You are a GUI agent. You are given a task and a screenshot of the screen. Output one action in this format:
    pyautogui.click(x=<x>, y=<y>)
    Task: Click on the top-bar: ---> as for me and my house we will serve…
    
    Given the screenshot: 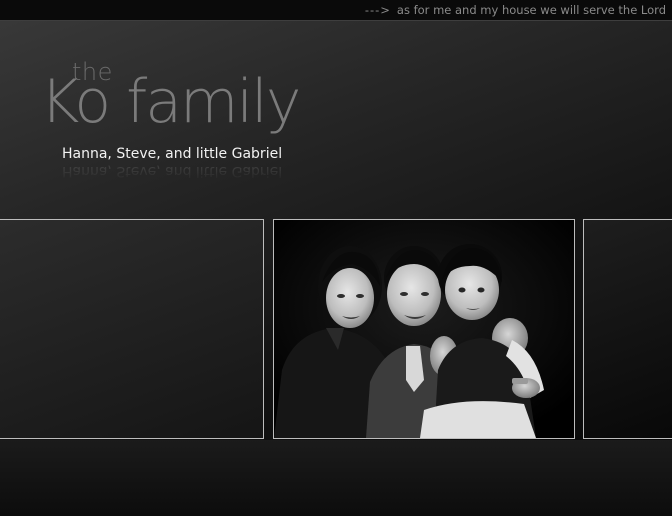 What is the action you would take?
    pyautogui.click(x=336, y=10)
    